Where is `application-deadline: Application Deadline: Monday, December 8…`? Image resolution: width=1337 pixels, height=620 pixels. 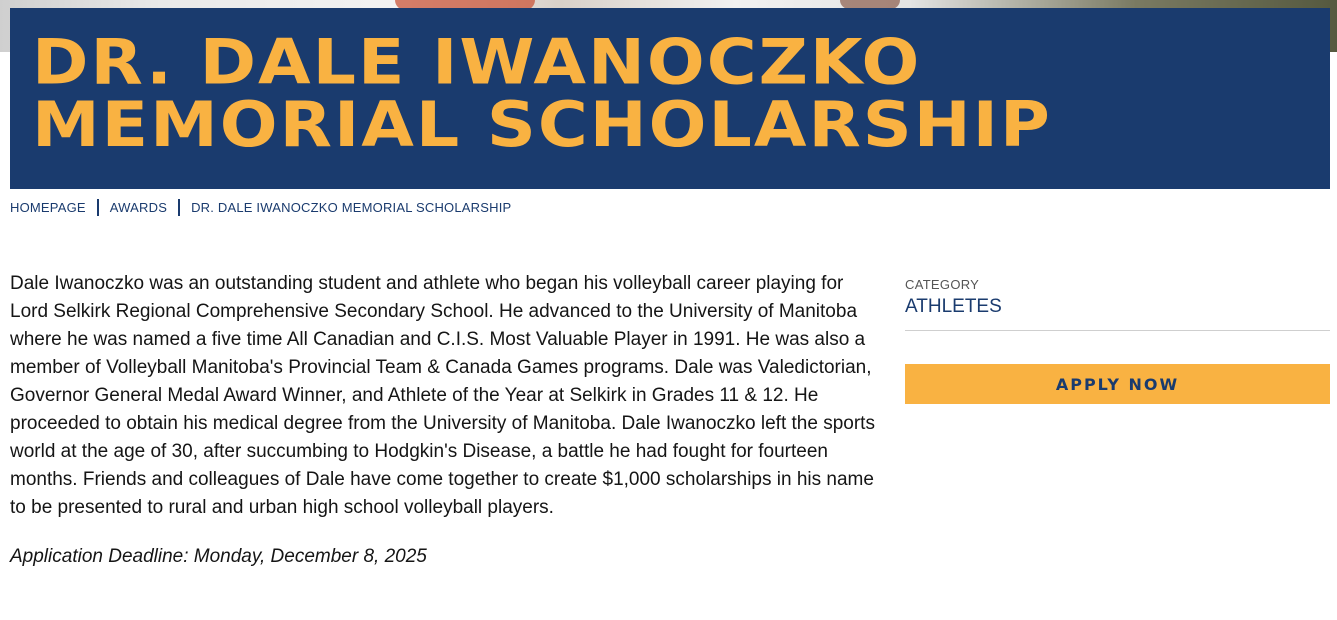 application-deadline: Application Deadline: Monday, December 8… is located at coordinates (218, 556).